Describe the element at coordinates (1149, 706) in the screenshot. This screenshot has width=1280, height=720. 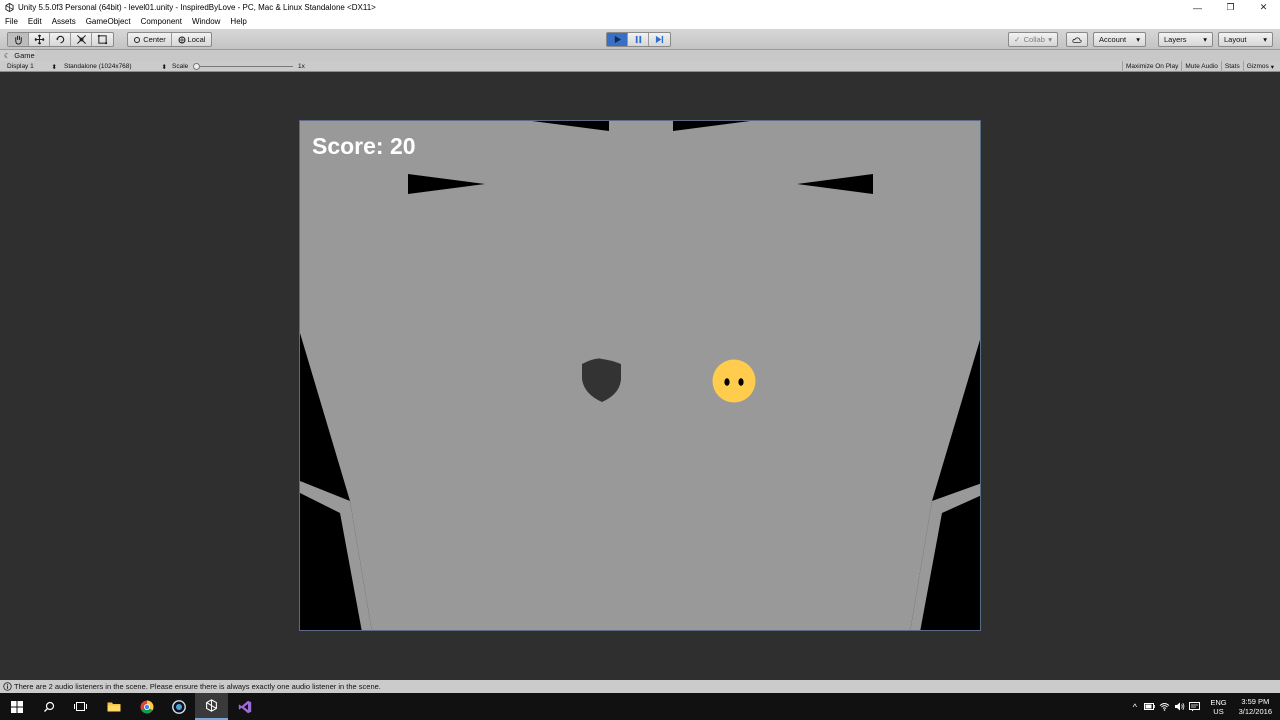
I see `battery-icon` at that location.